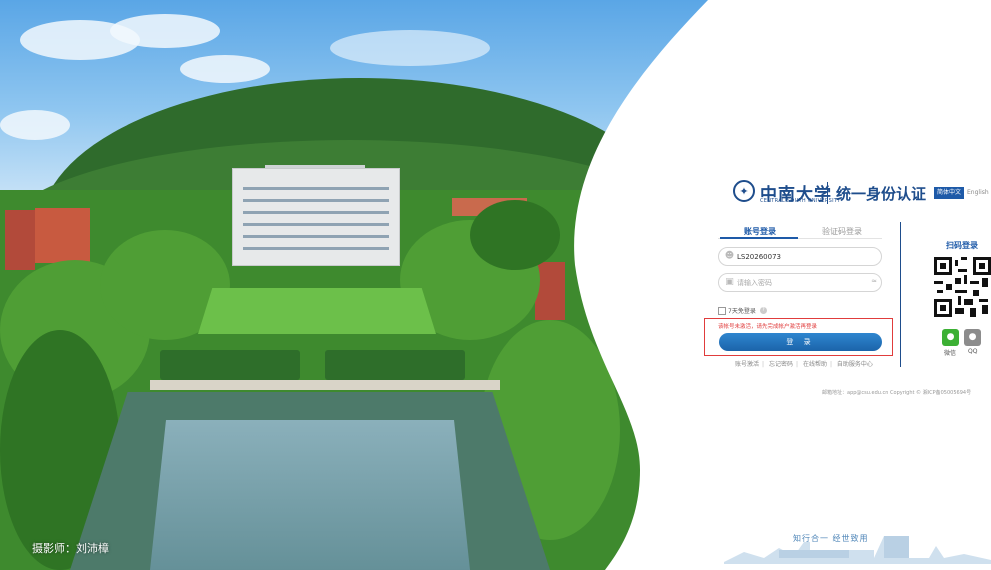  I want to click on login-links: 账号激活 | 忘记密码 | 在线帮助 | 自助服务中心, so click(804, 364).